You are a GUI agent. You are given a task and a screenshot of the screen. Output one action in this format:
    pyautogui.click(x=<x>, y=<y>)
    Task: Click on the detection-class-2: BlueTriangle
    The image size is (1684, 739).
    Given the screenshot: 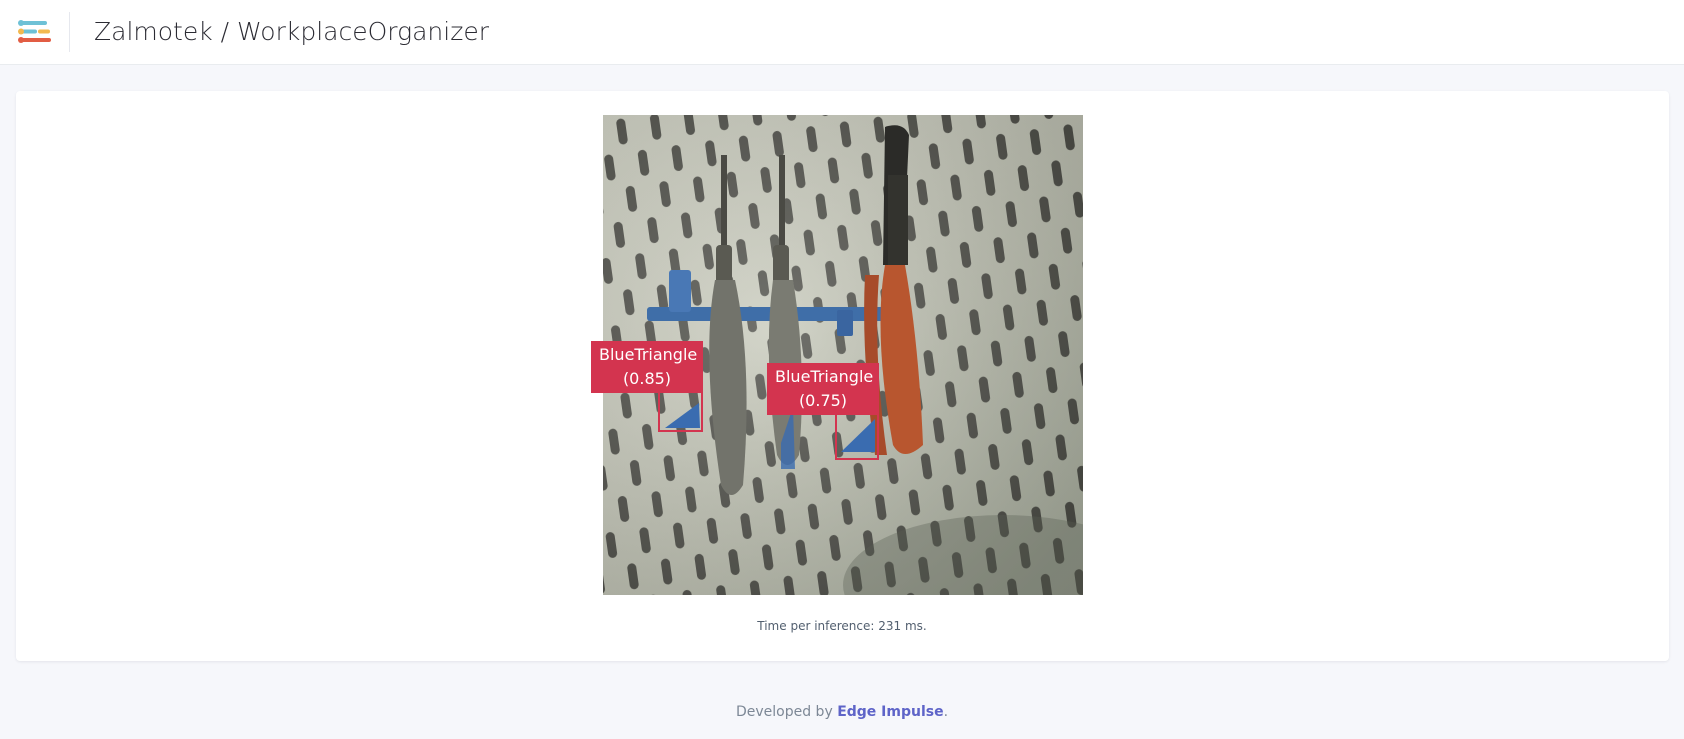 What is the action you would take?
    pyautogui.click(x=824, y=376)
    